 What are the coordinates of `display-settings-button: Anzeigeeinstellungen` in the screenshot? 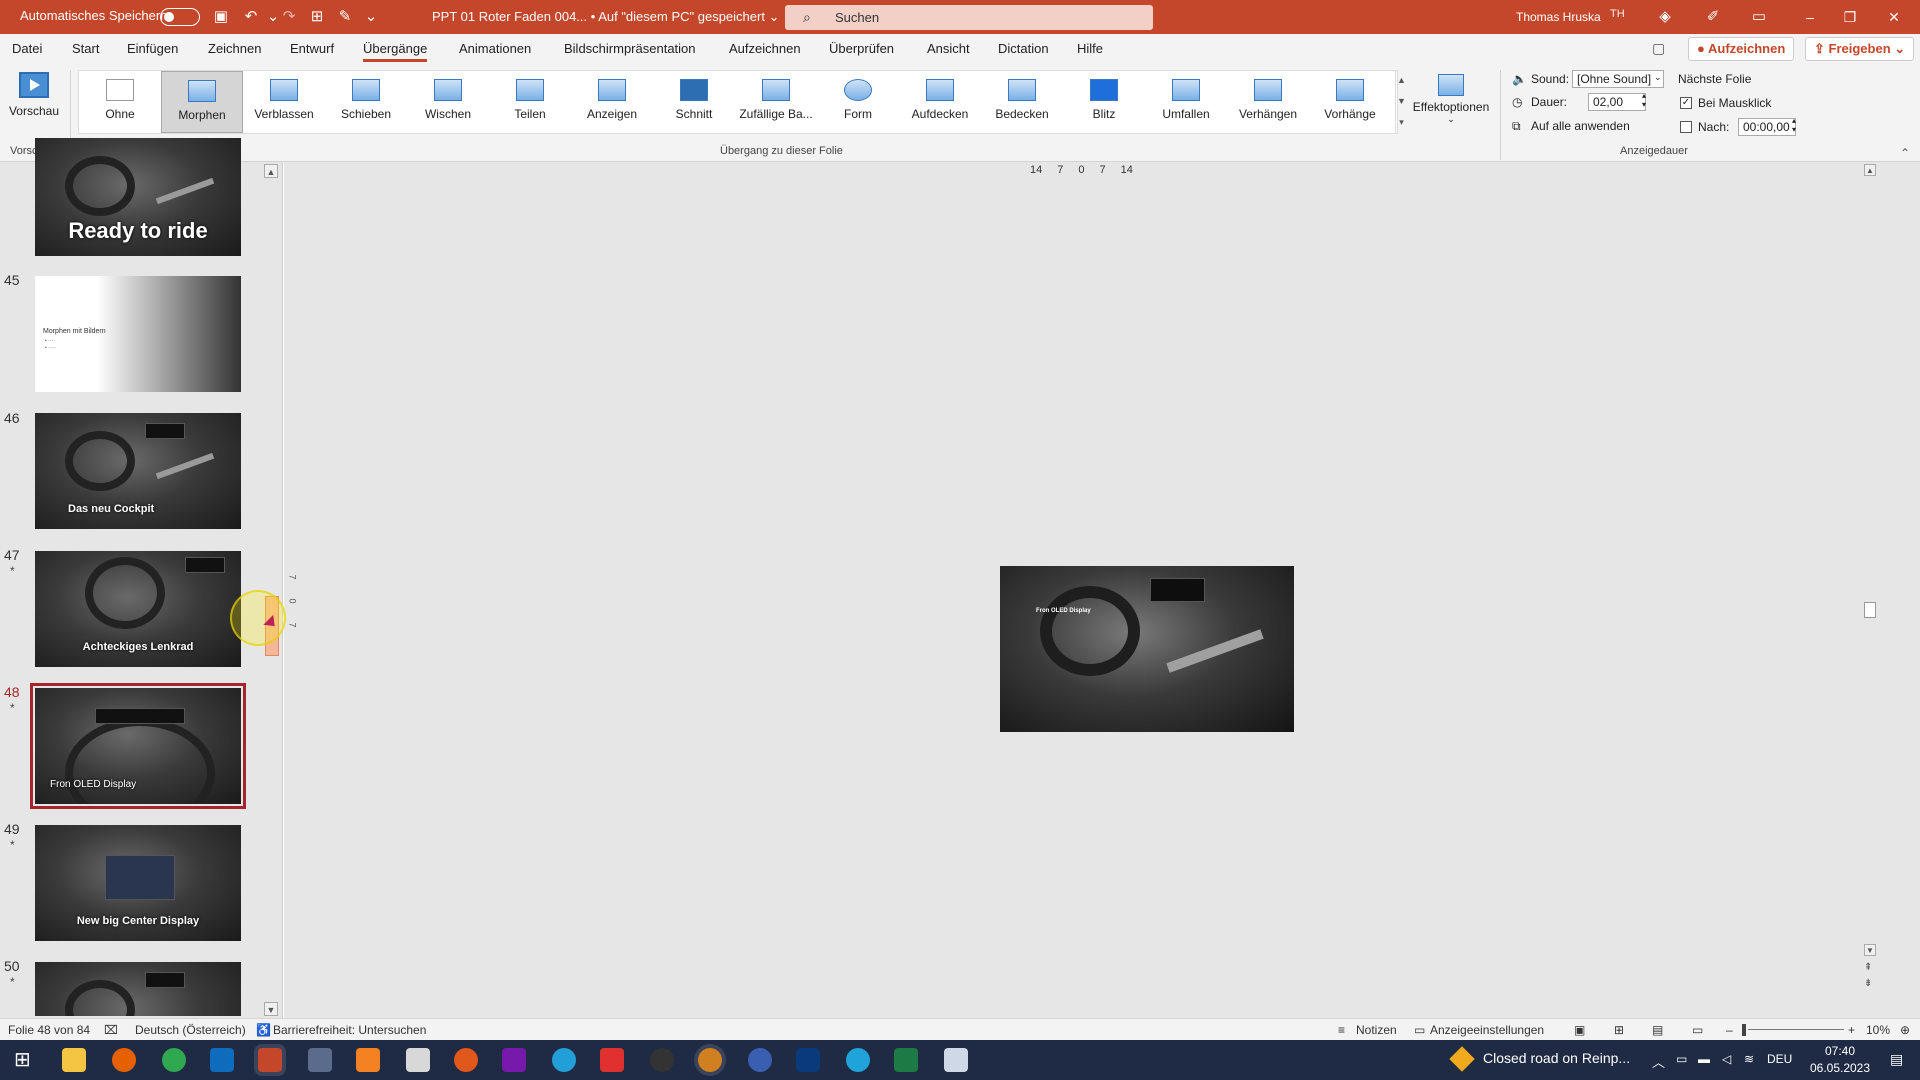 It's located at (1487, 1030).